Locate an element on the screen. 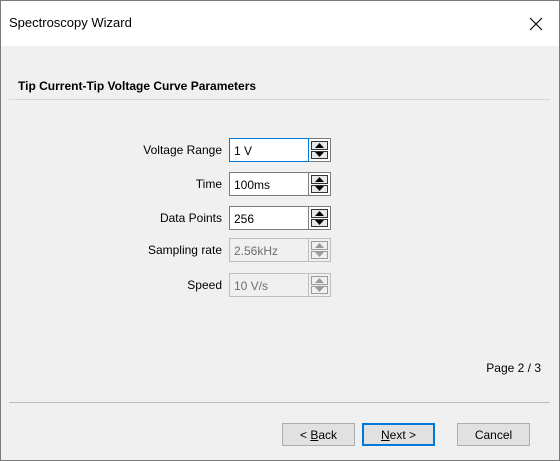 The image size is (560, 461). next-button: Next > is located at coordinates (398, 434).